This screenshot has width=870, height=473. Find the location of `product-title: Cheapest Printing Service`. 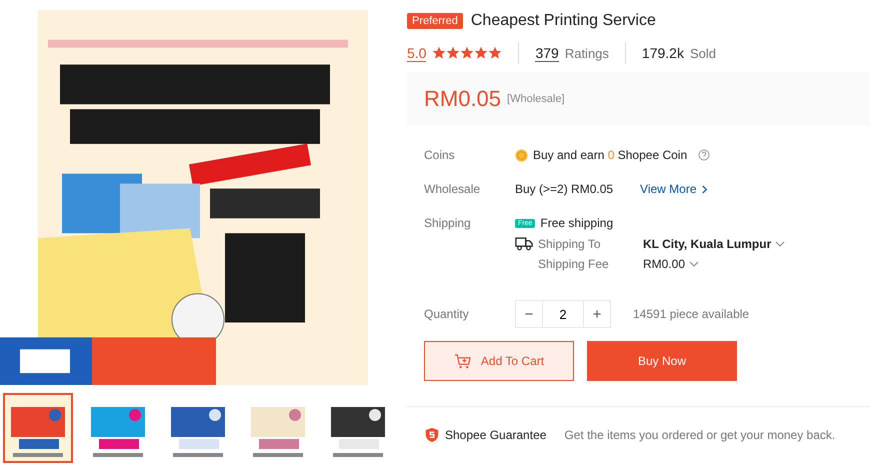

product-title: Cheapest Printing Service is located at coordinates (563, 21).